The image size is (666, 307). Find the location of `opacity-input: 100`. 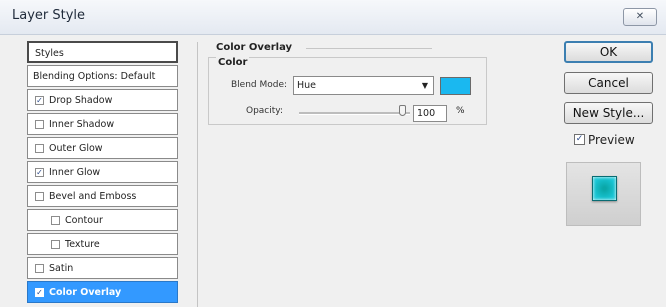

opacity-input: 100 is located at coordinates (430, 113).